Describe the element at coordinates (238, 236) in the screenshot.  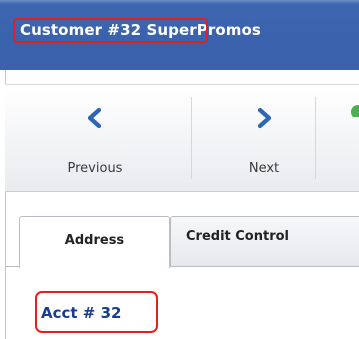
I see `tab-credit-control-label: Credit Control` at that location.